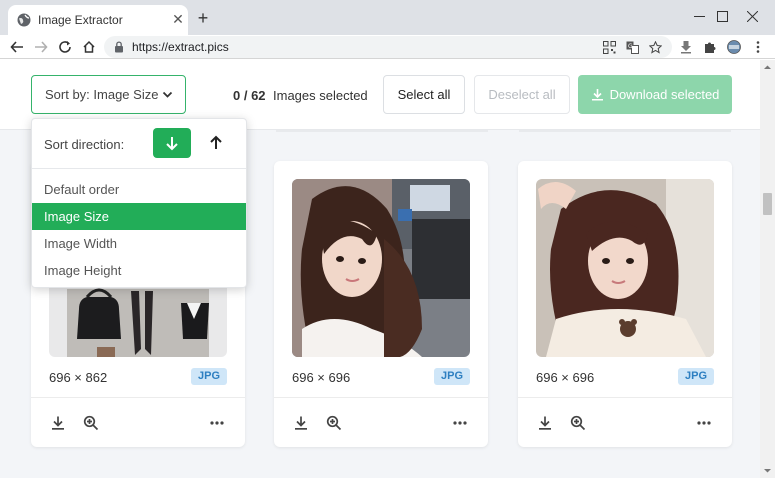 This screenshot has height=478, width=775. What do you see at coordinates (17, 47) in the screenshot?
I see `back-icon` at bounding box center [17, 47].